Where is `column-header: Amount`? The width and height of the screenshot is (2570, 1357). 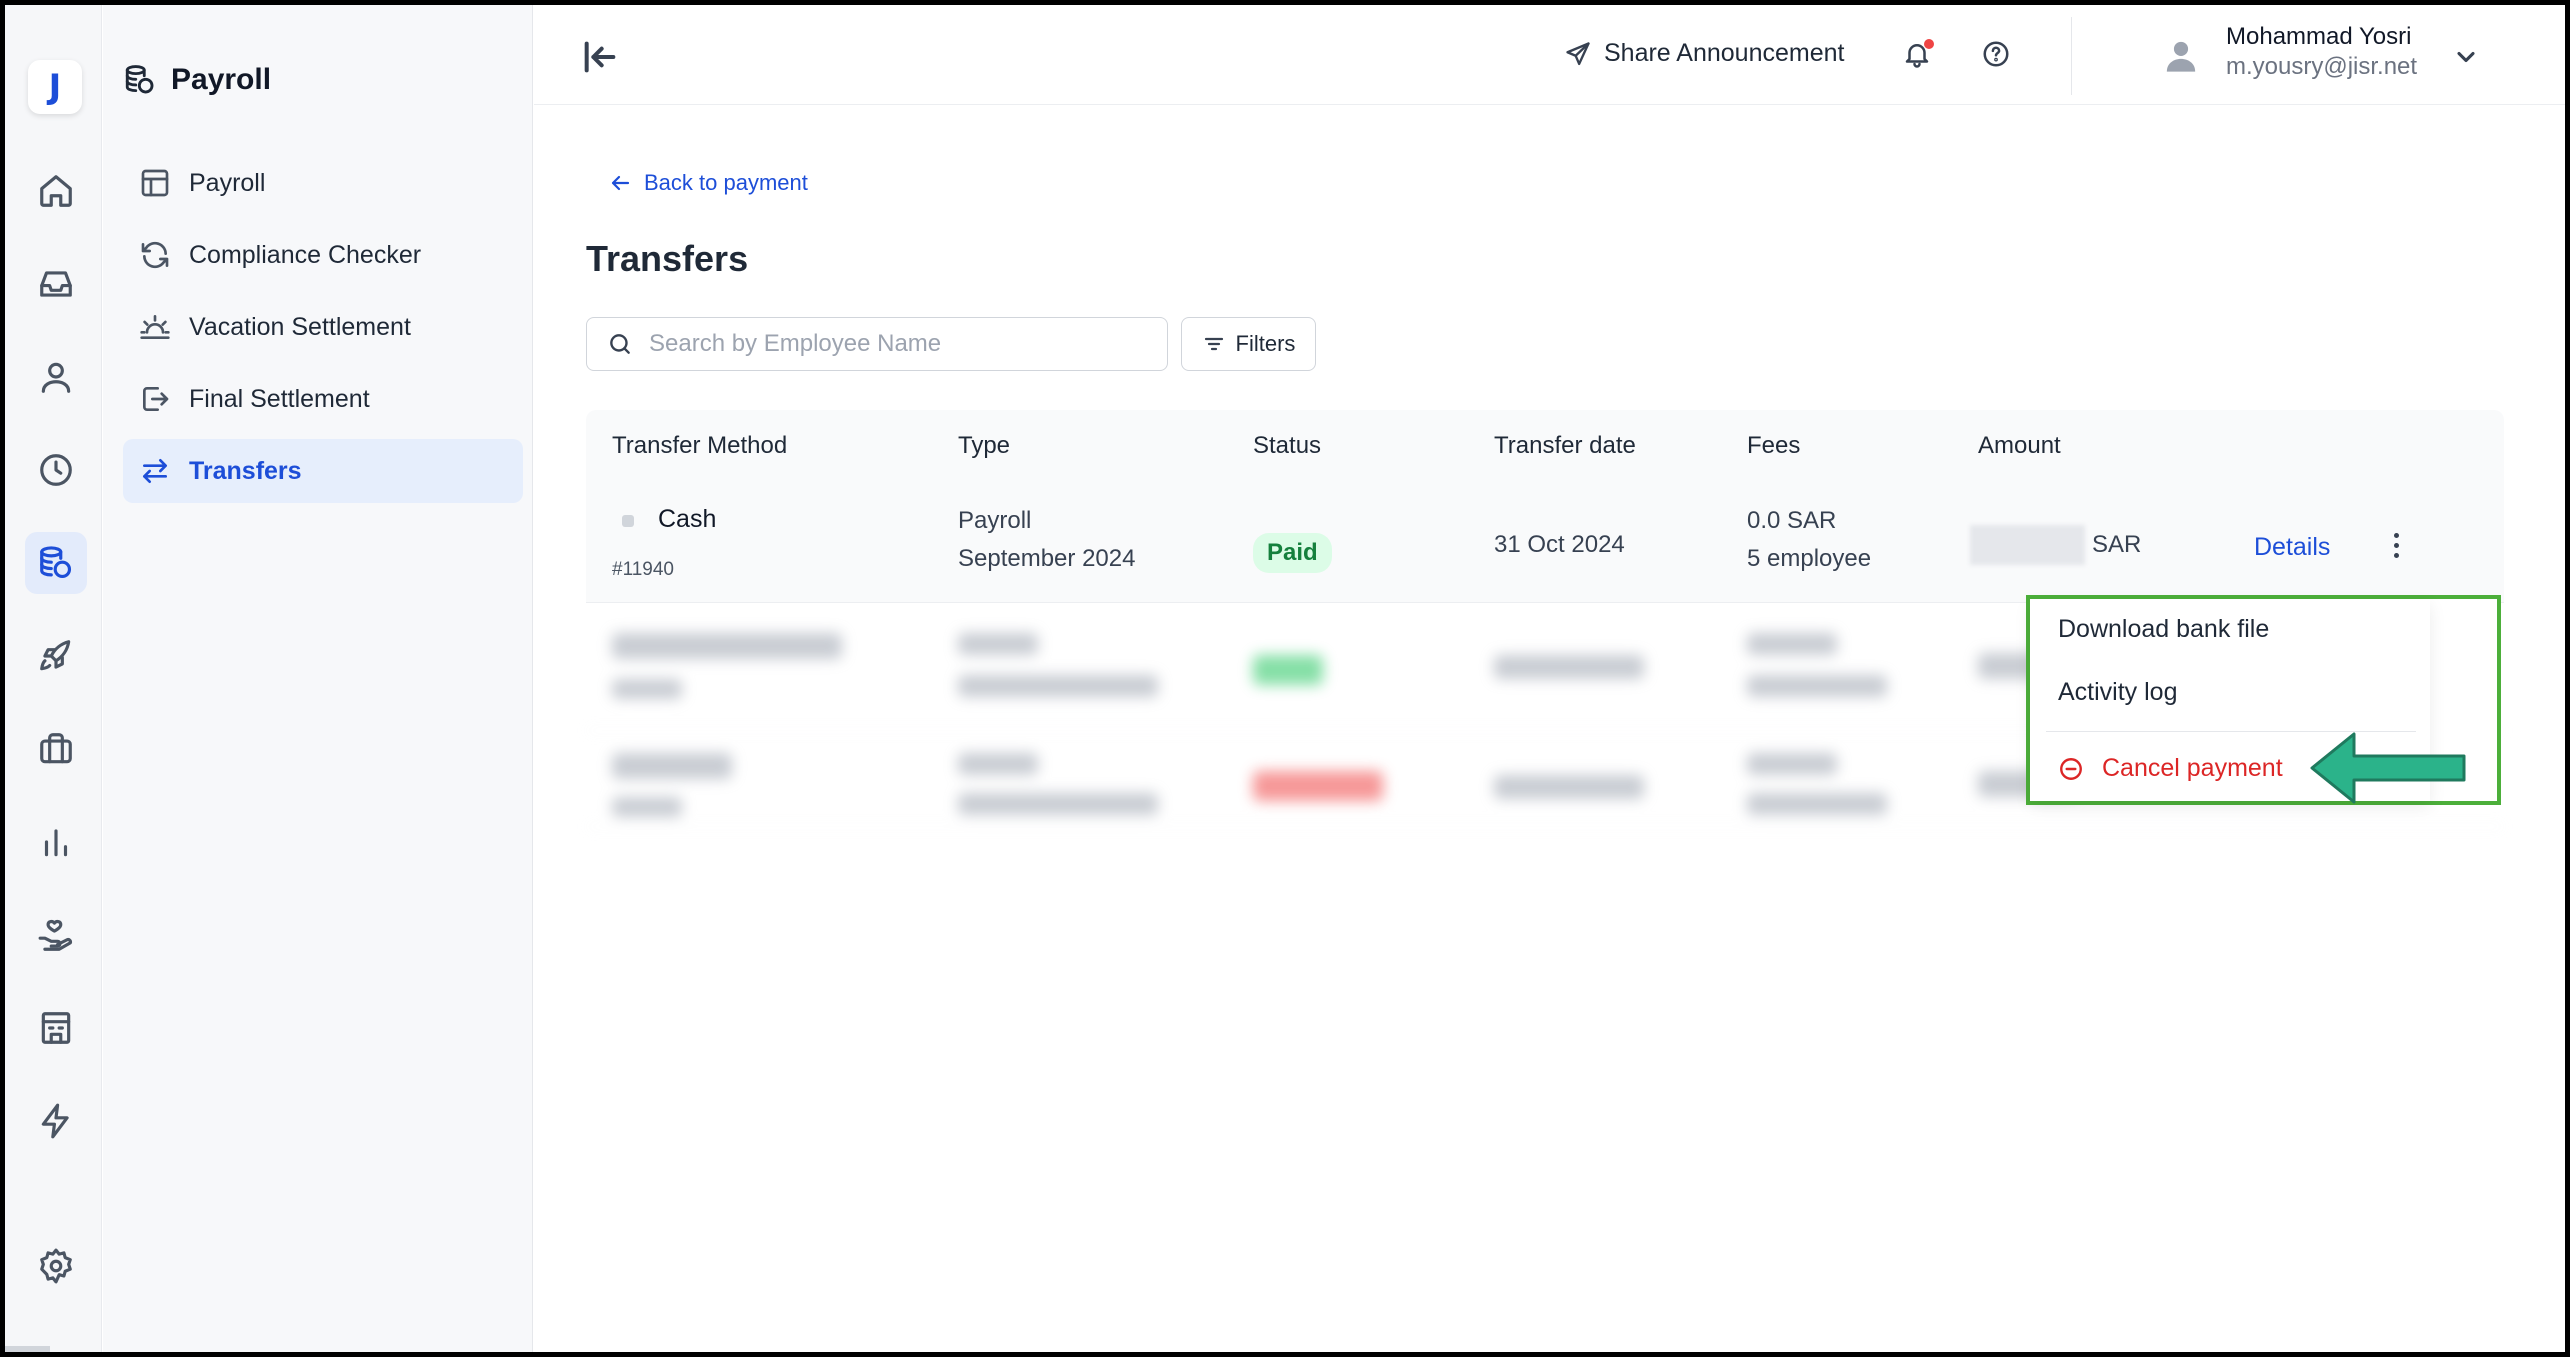
column-header: Amount is located at coordinates (2019, 445).